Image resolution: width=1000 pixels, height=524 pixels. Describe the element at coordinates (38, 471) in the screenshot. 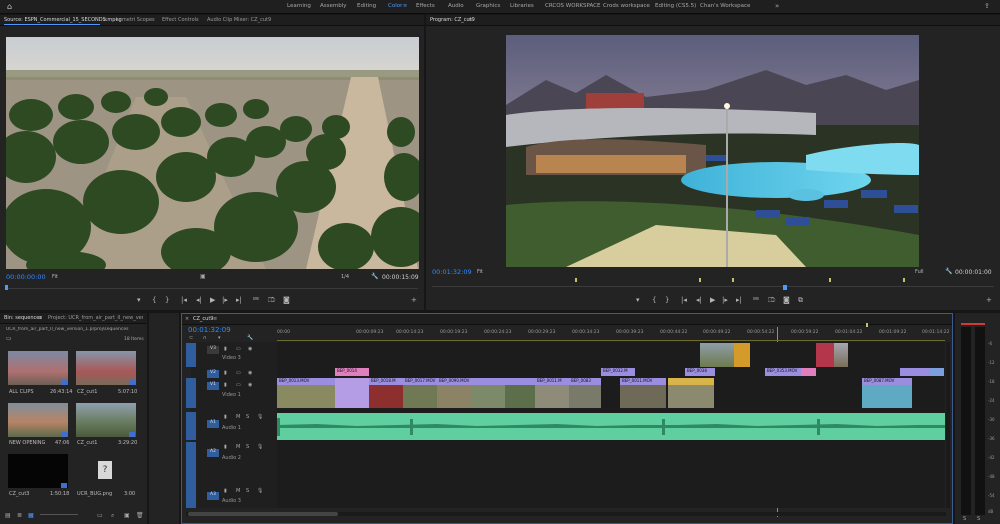

I see `bin-item-cz-cut3-thumb` at that location.